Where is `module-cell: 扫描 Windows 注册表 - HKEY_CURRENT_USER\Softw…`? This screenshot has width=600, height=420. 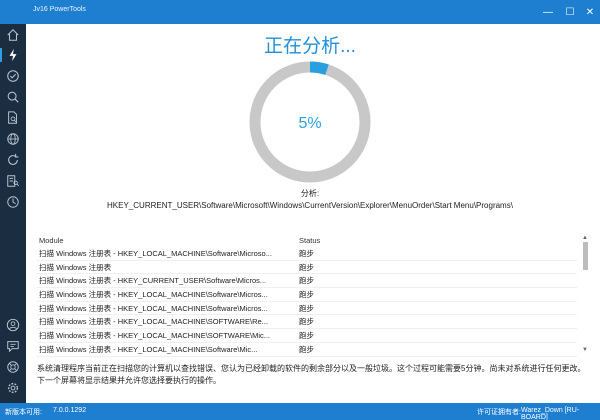 module-cell: 扫描 Windows 注册表 - HKEY_CURRENT_USER\Softw… is located at coordinates (153, 281).